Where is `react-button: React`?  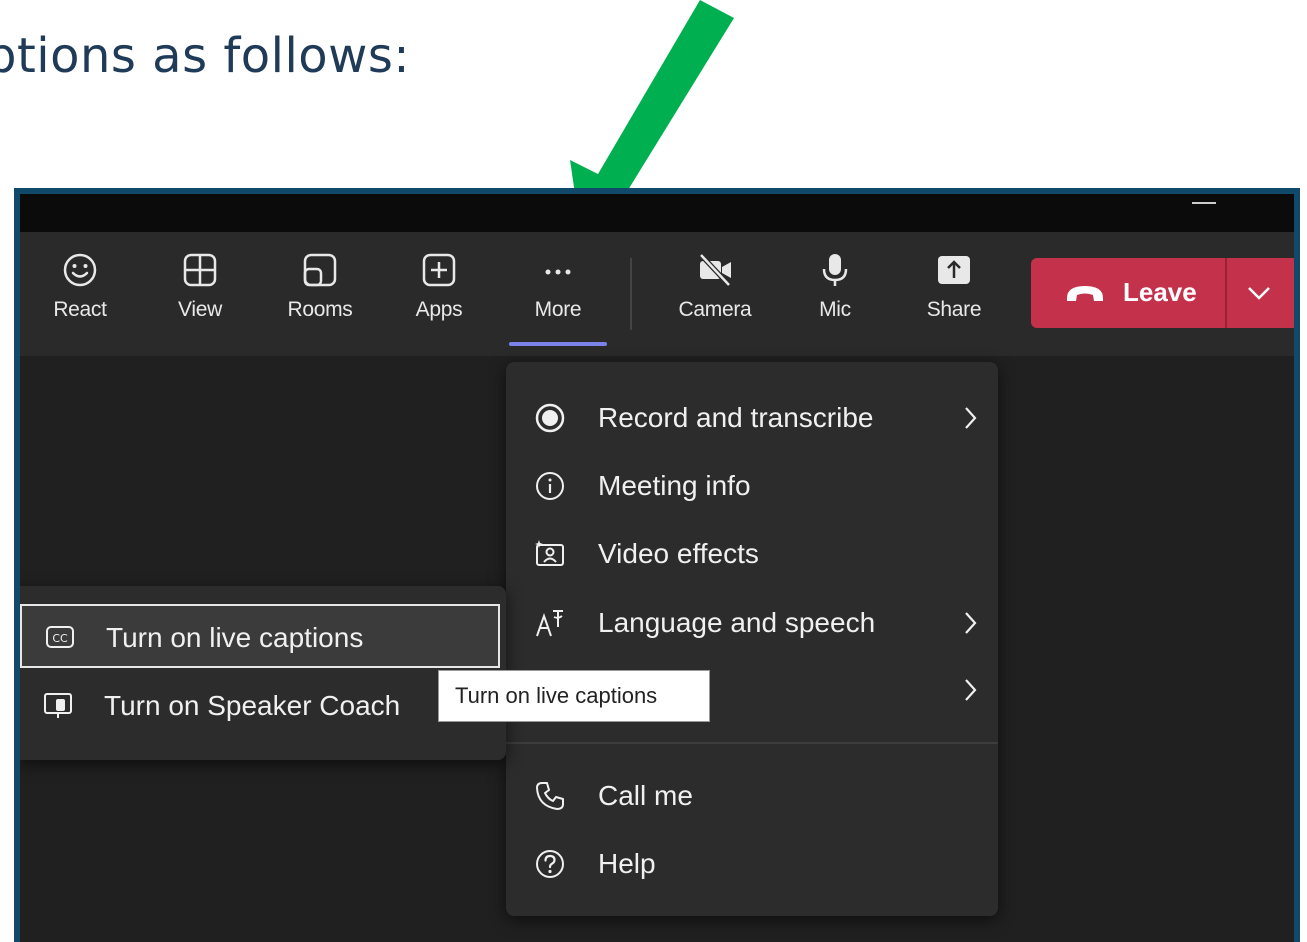 react-button: React is located at coordinates (80, 292).